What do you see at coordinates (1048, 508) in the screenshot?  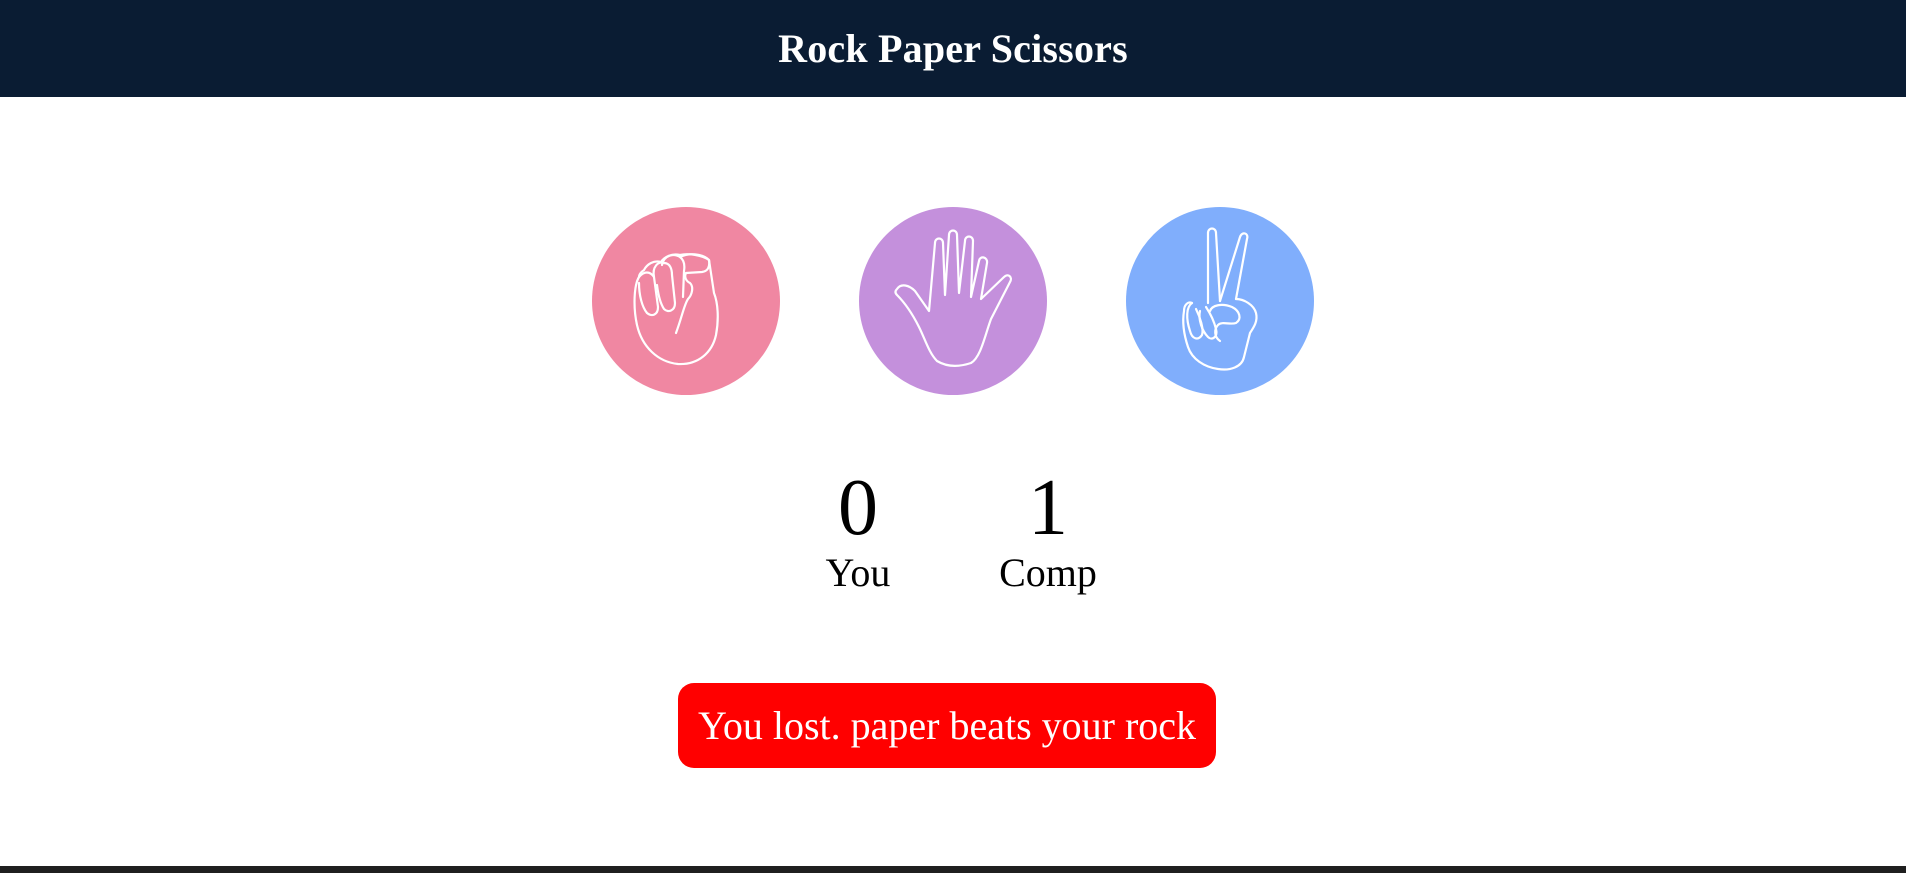 I see `comp-score: 1` at bounding box center [1048, 508].